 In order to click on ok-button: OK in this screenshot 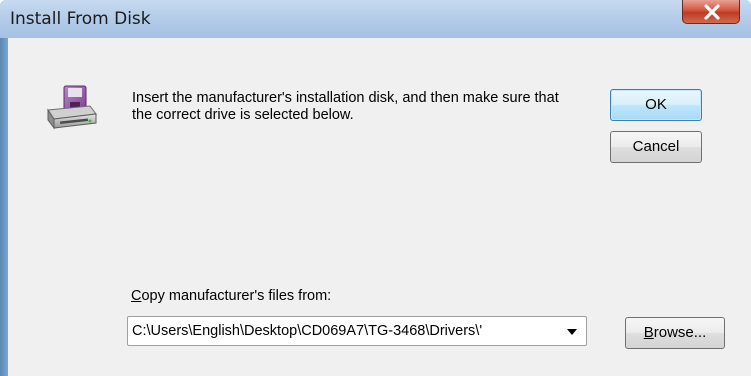, I will do `click(656, 105)`.